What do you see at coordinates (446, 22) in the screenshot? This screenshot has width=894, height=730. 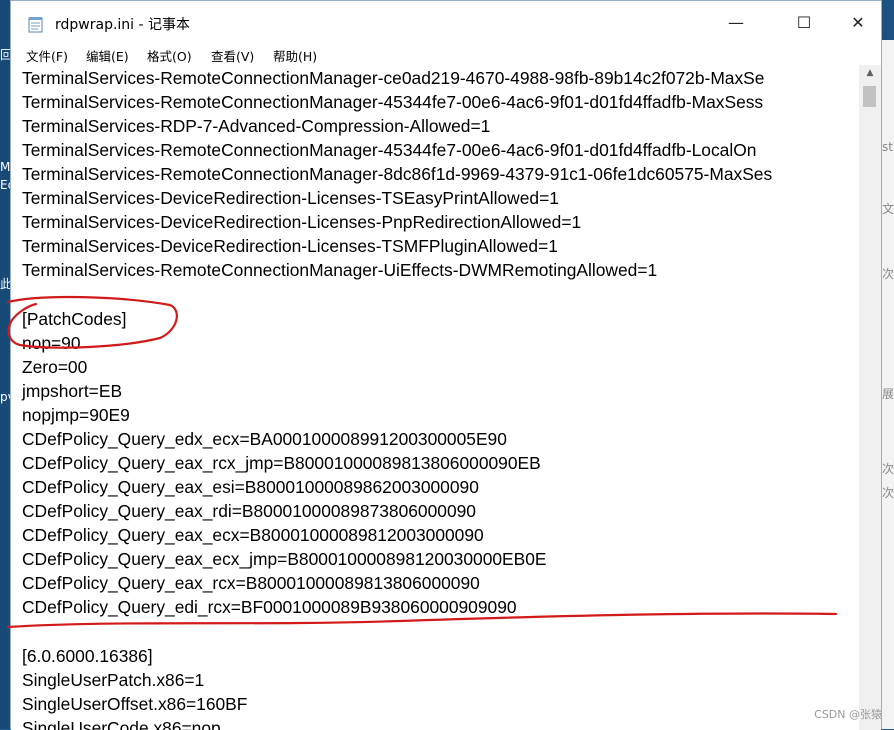 I see `title-bar: rdpwrap.ini - 记事本 — ☐ ✕` at bounding box center [446, 22].